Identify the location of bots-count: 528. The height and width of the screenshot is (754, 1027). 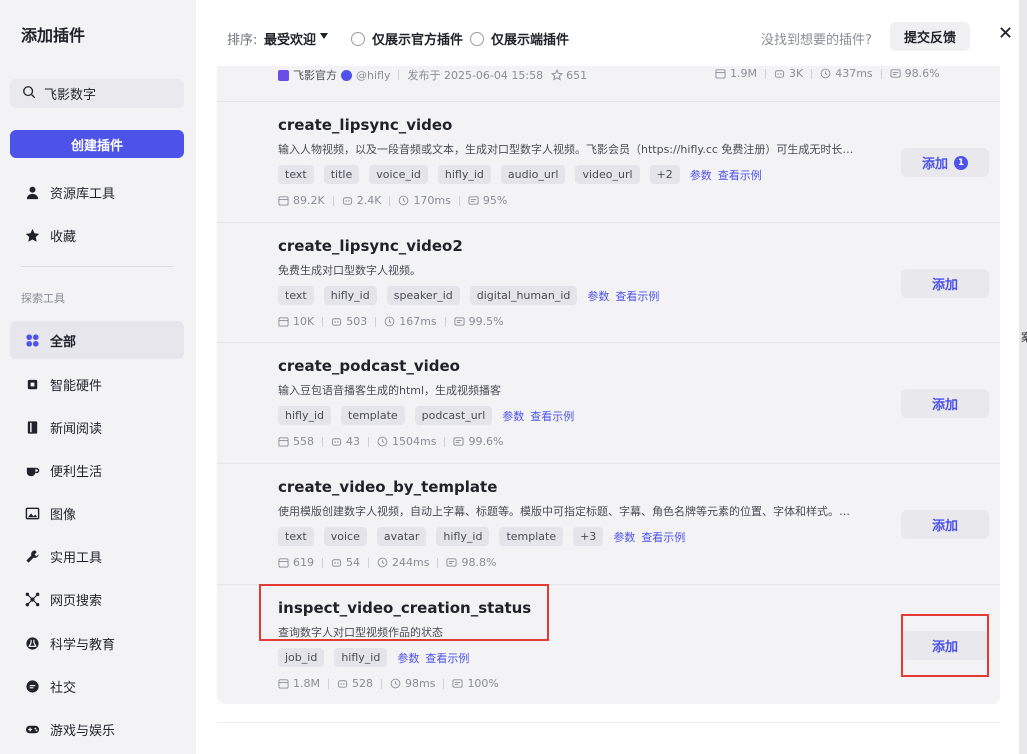
(362, 683).